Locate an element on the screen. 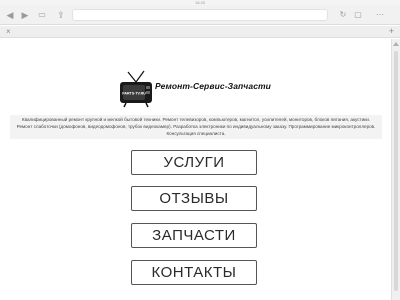 The image size is (400, 300). address-bar is located at coordinates (200, 15).